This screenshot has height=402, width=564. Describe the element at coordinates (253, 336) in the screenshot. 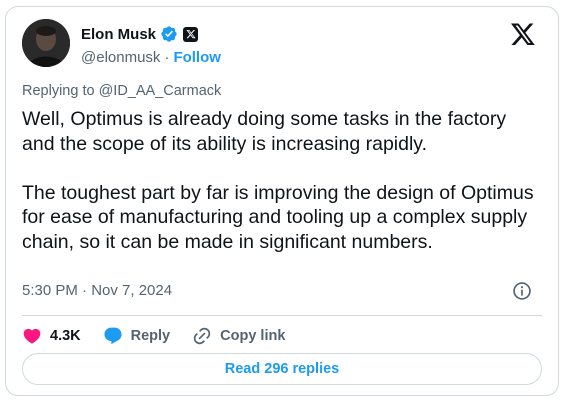

I see `copy-link-label: Copy link` at that location.